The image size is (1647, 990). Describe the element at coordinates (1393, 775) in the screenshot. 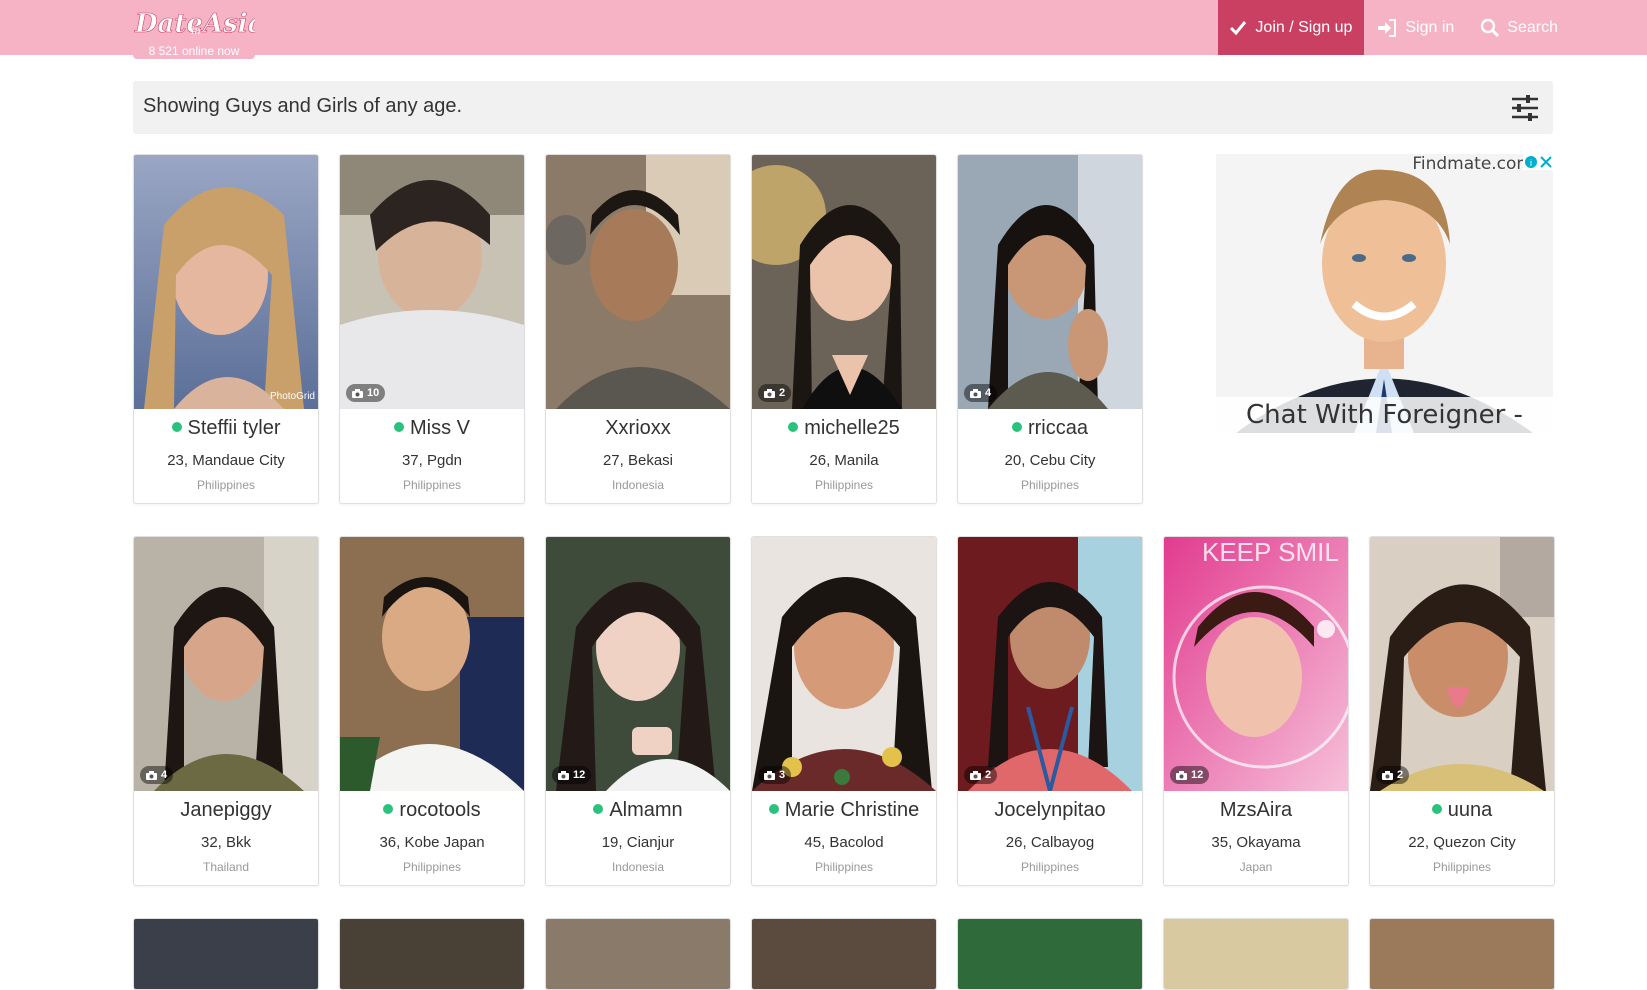

I see `photo-count-badge: 2` at that location.